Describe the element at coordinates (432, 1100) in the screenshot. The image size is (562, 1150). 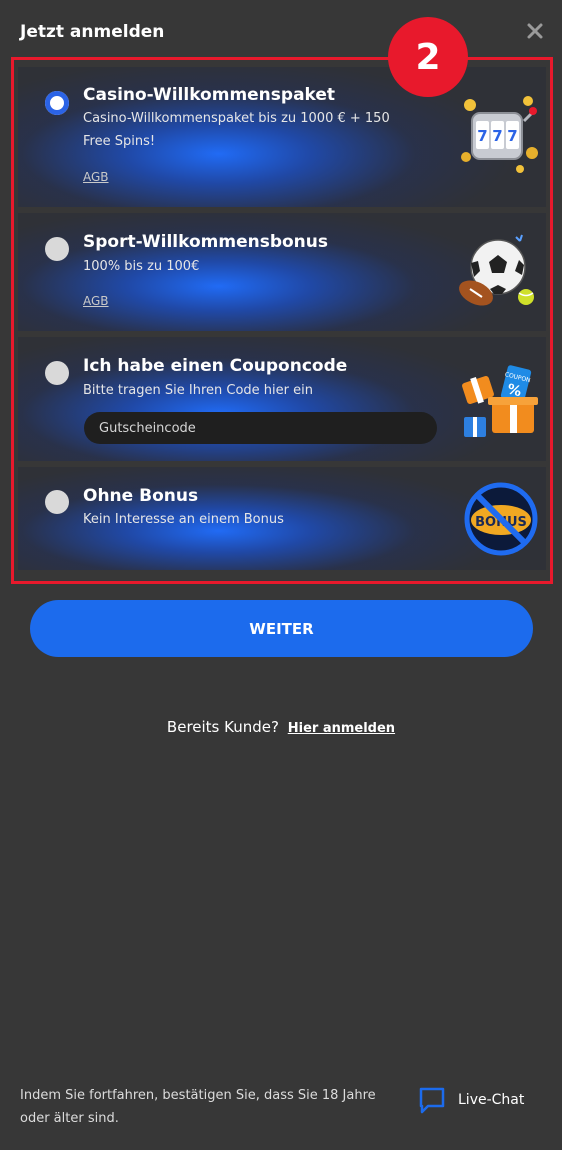
I see `chat-bubble-icon` at that location.